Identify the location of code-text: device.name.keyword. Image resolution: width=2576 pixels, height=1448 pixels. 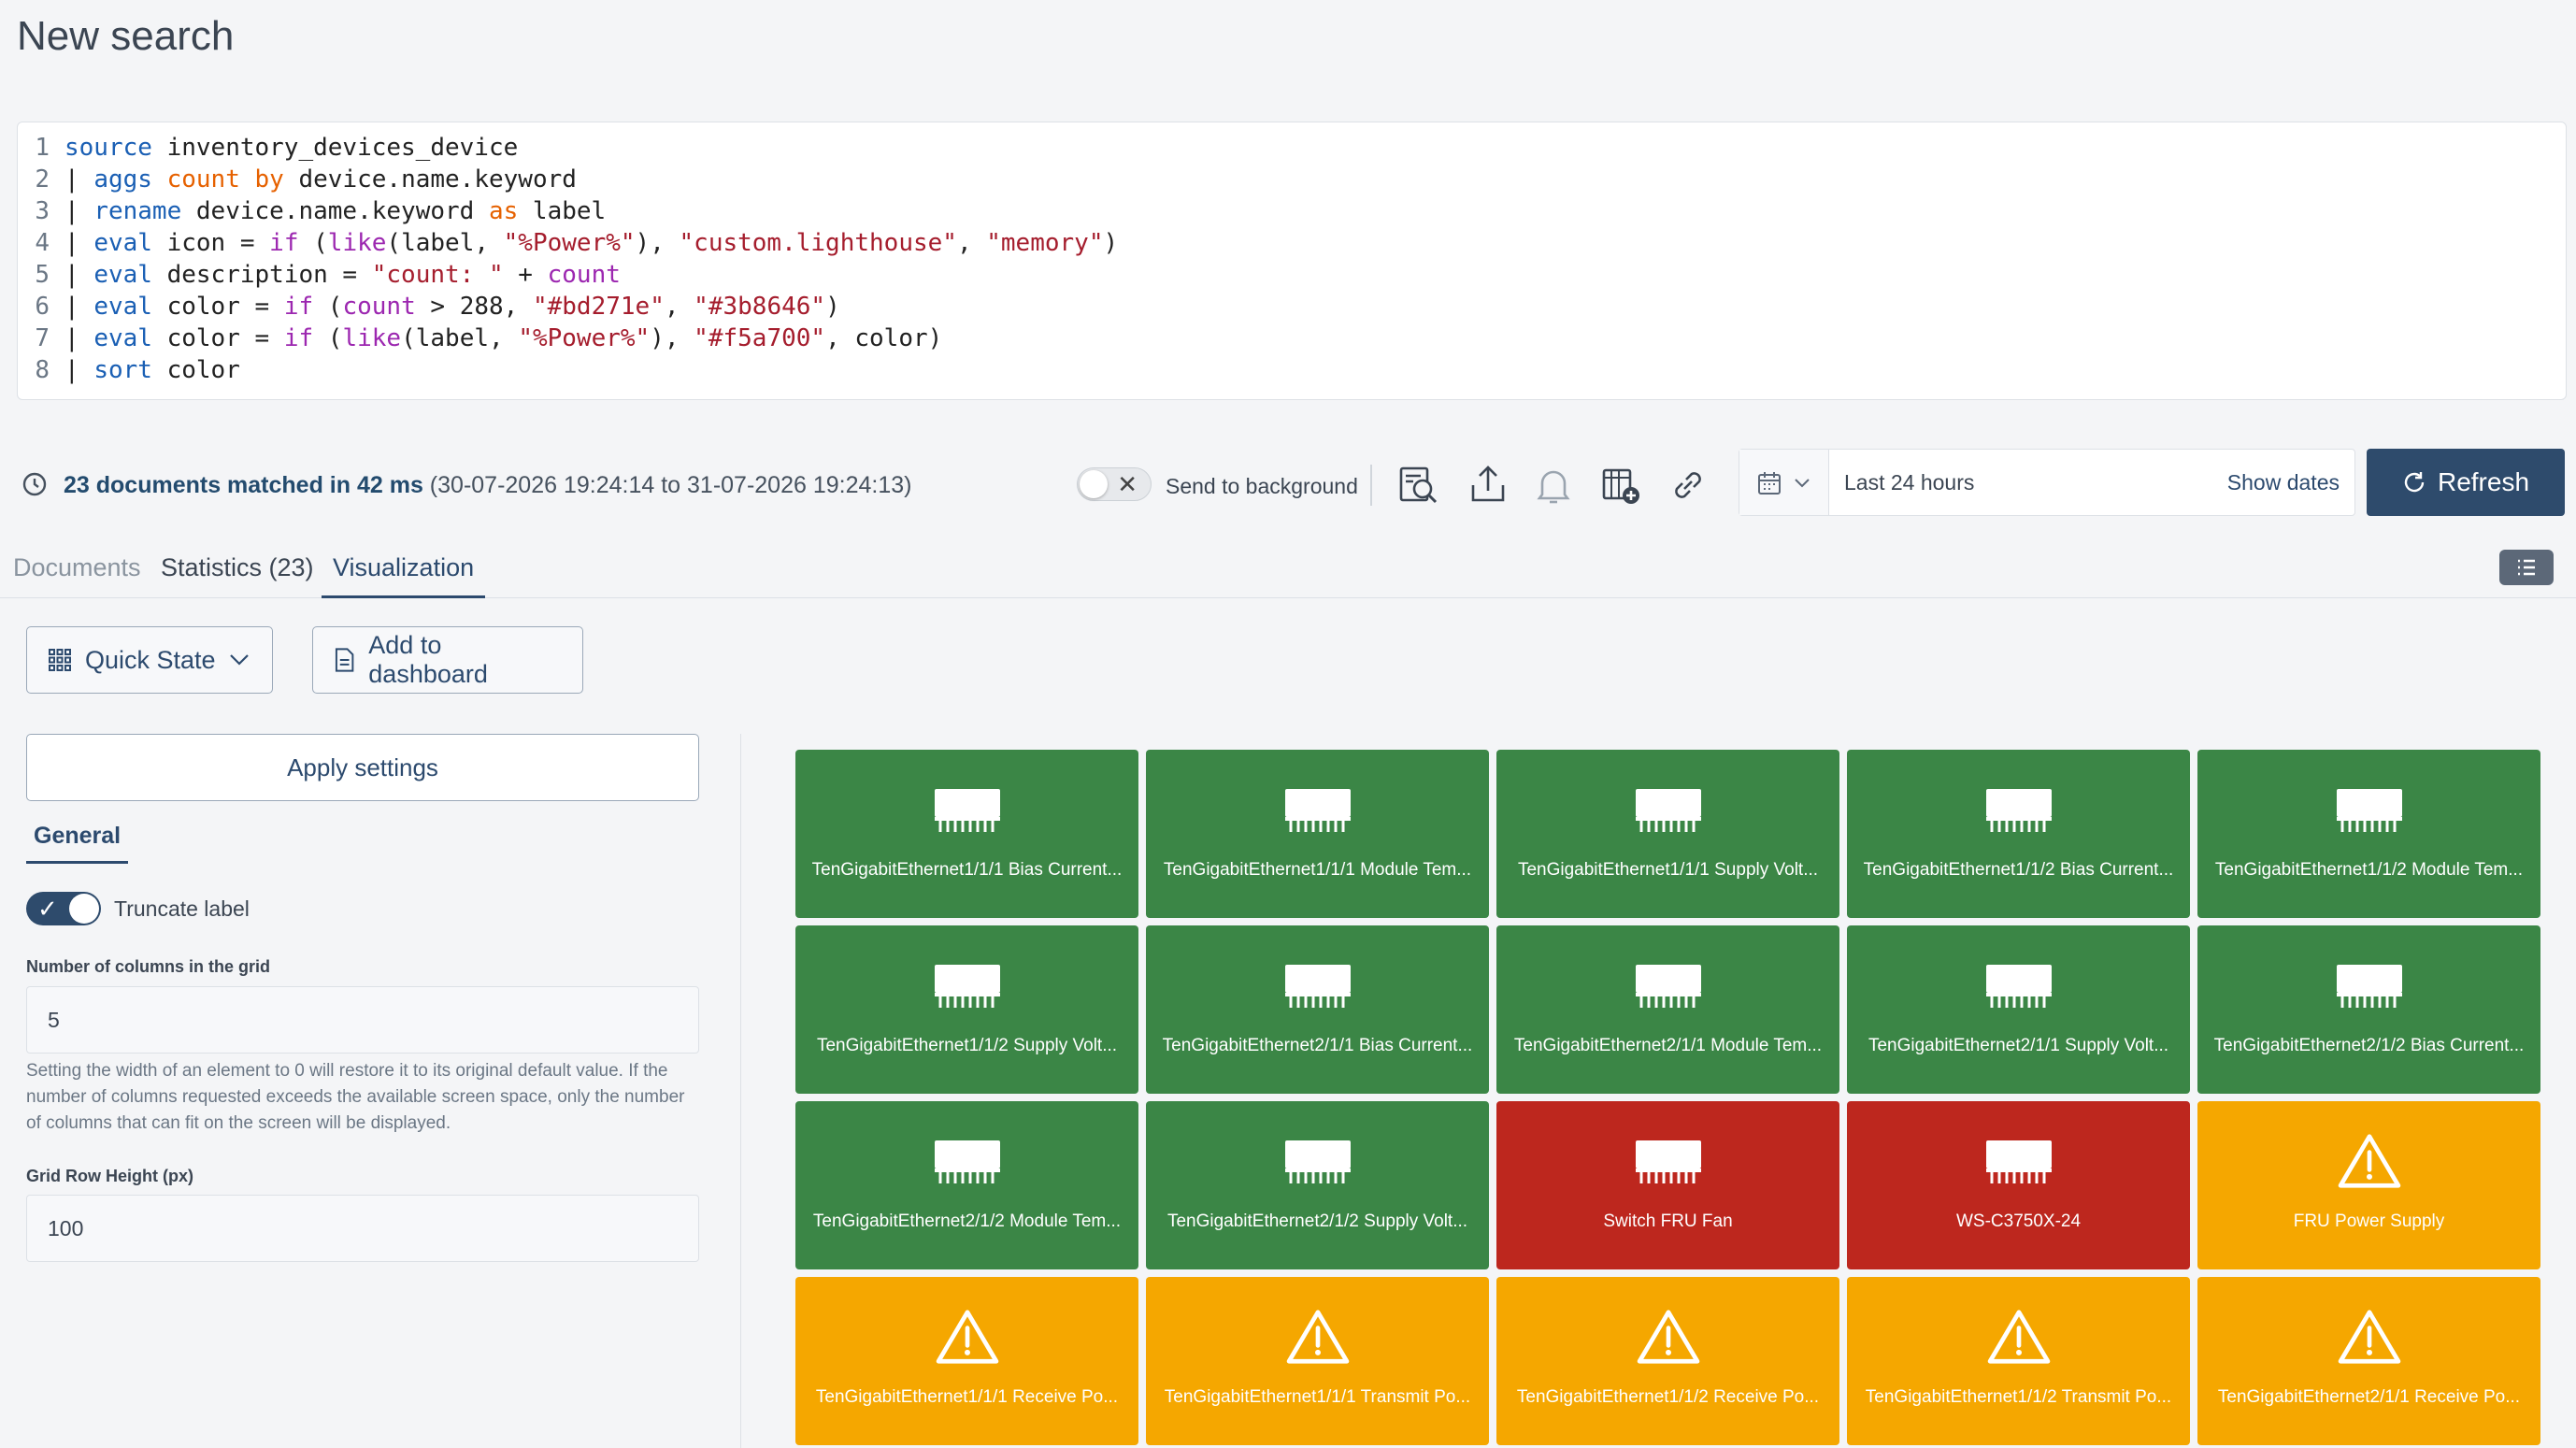
(430, 179).